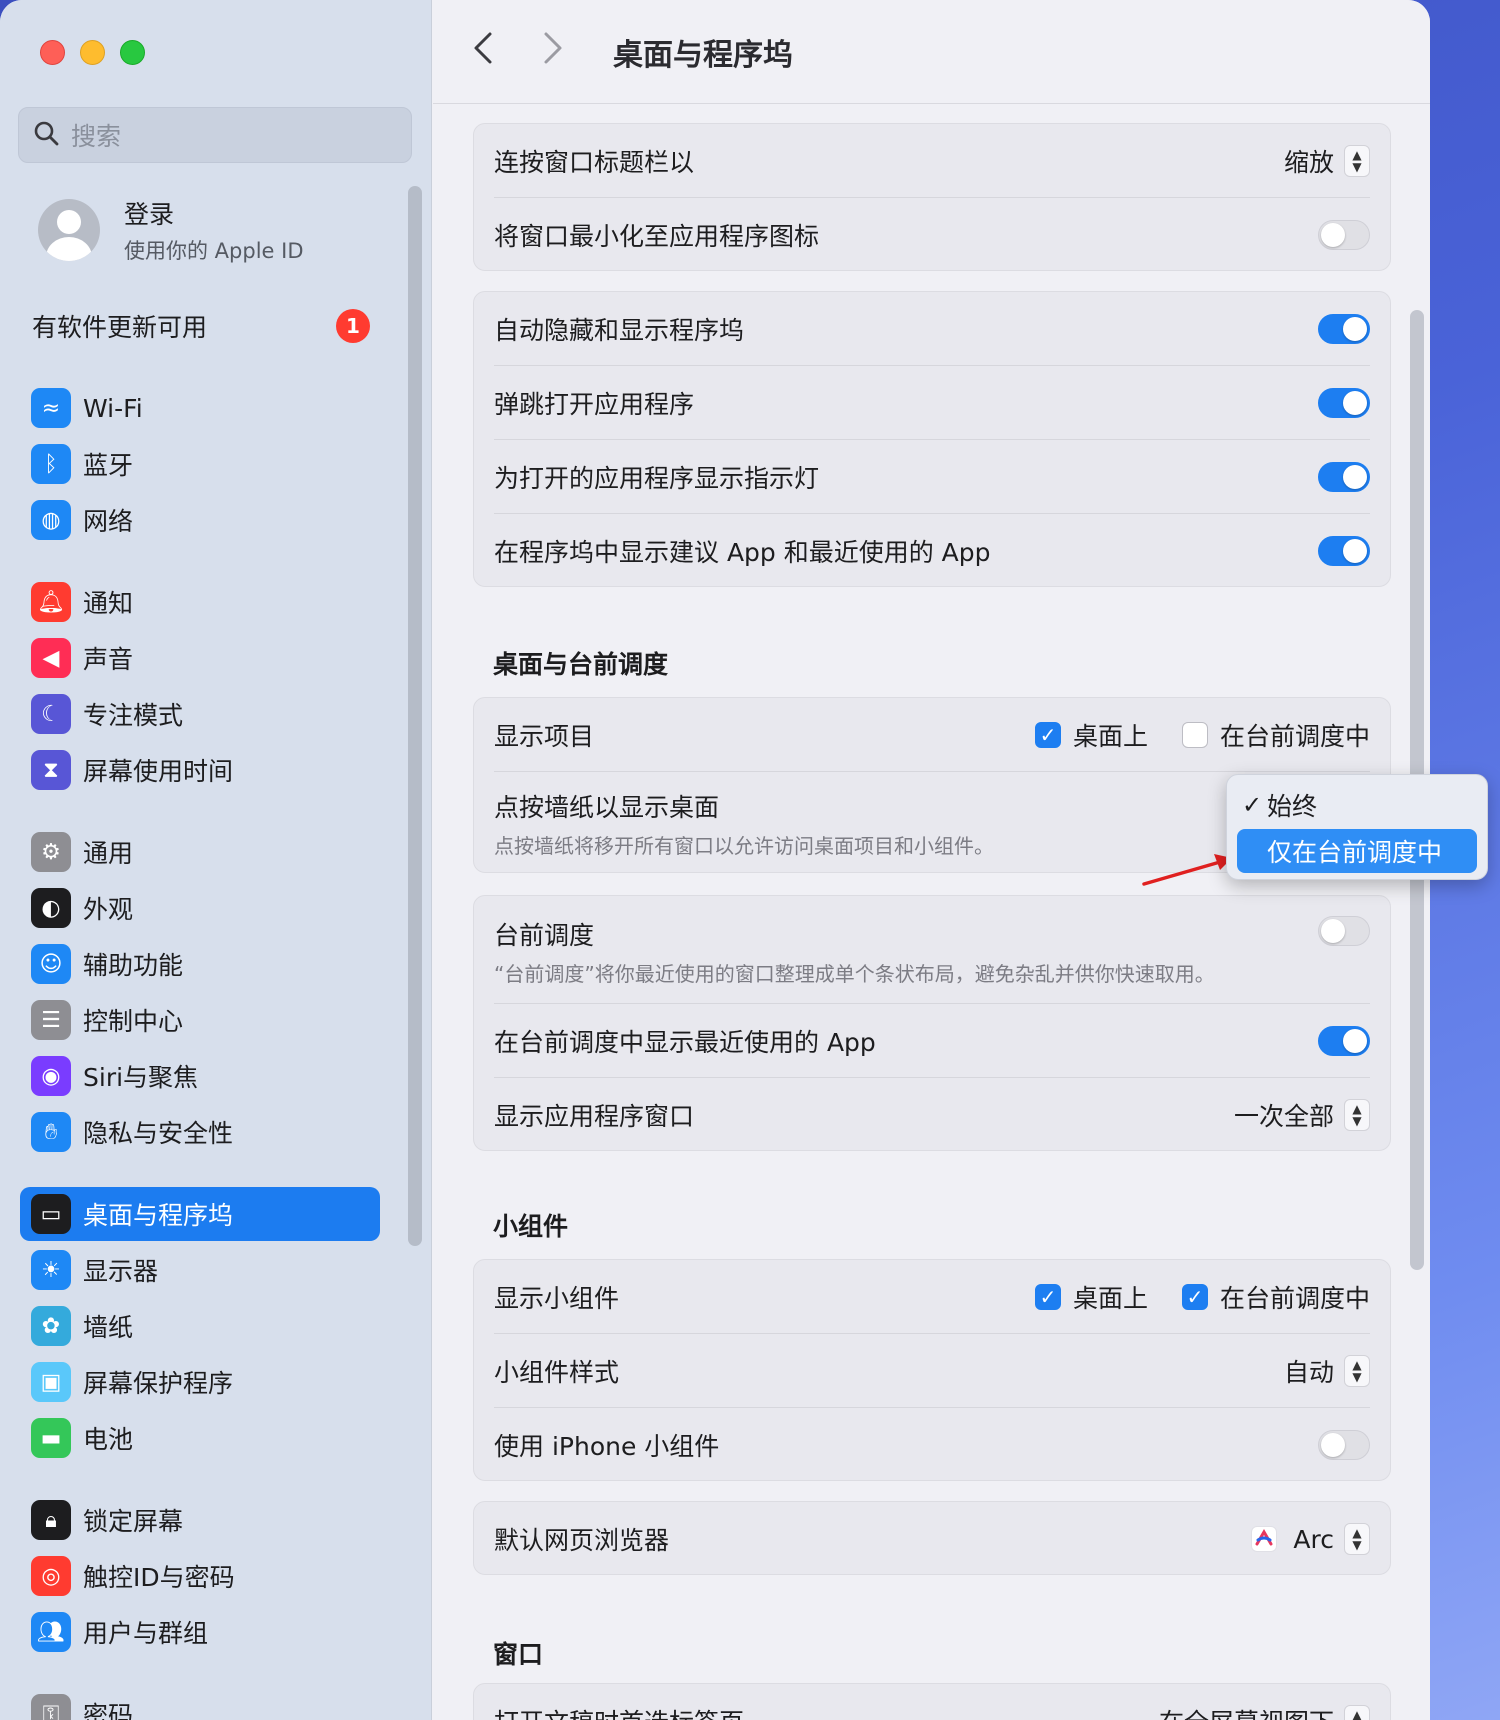 The height and width of the screenshot is (1720, 1500). I want to click on minimize-button, so click(92, 52).